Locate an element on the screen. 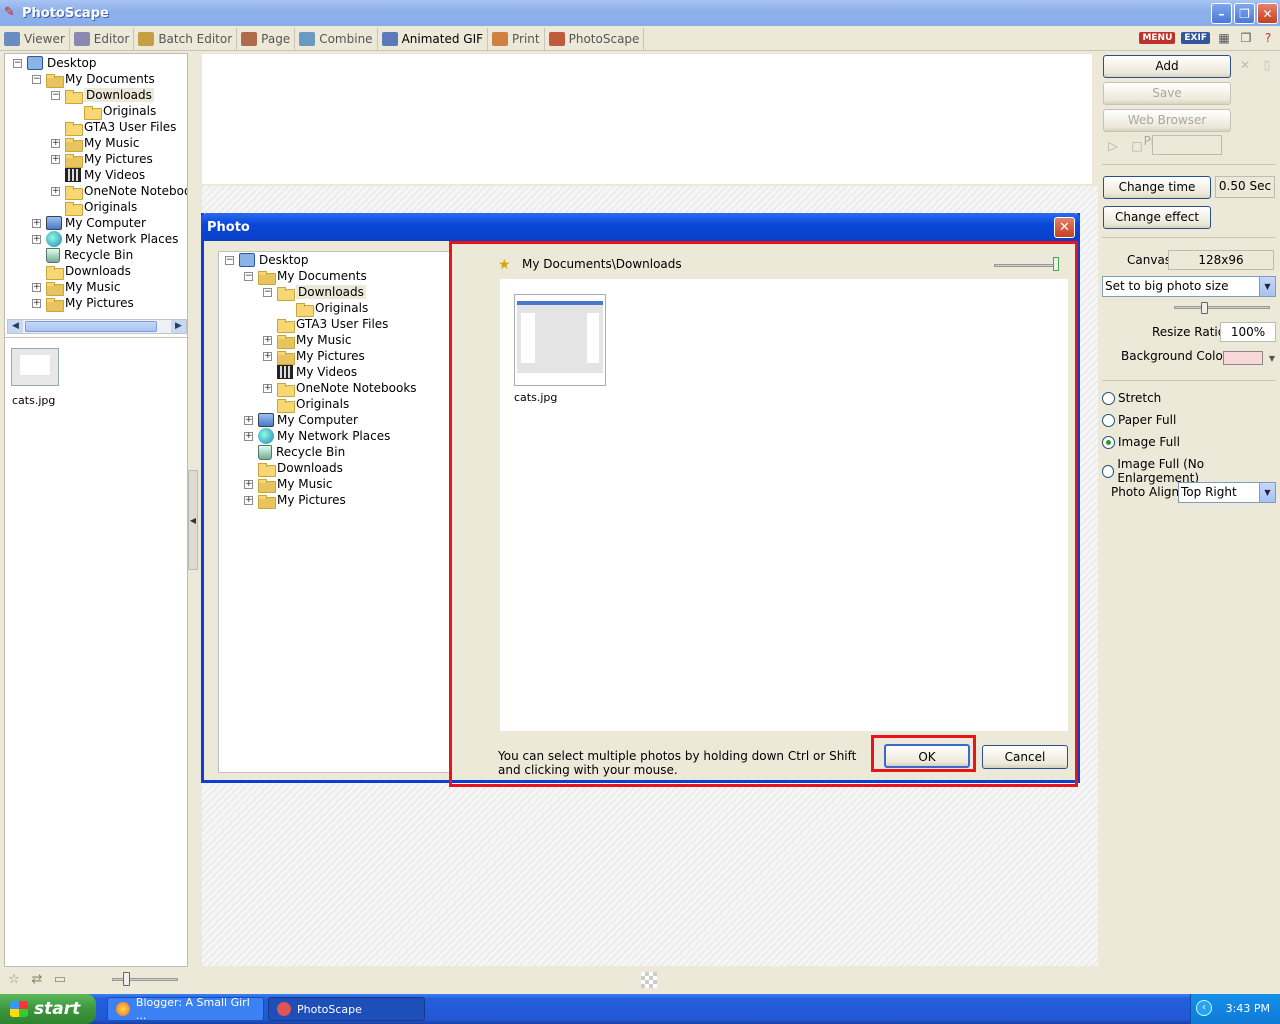 The image size is (1280, 1024). save-button: Save is located at coordinates (1167, 93).